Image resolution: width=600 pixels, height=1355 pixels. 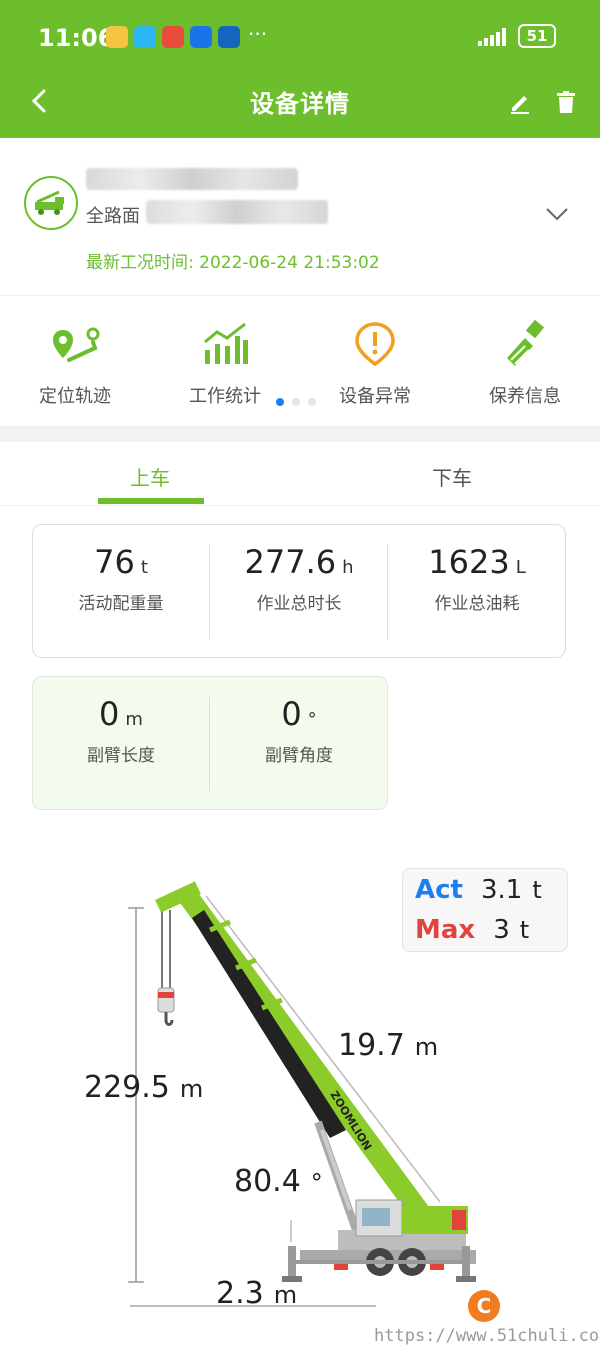 I want to click on crane-avatar-icon, so click(x=51, y=203).